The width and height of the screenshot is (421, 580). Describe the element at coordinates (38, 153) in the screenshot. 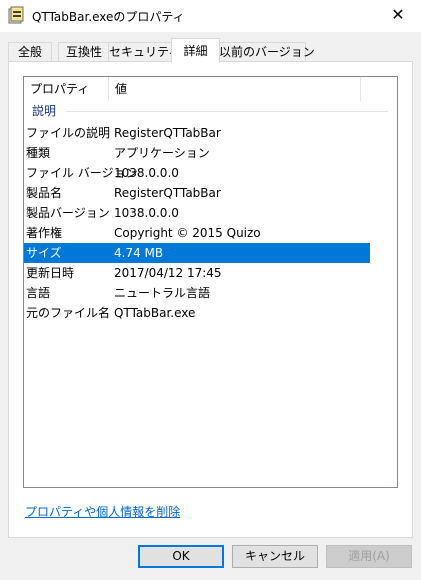

I see `property-name: 種類` at that location.